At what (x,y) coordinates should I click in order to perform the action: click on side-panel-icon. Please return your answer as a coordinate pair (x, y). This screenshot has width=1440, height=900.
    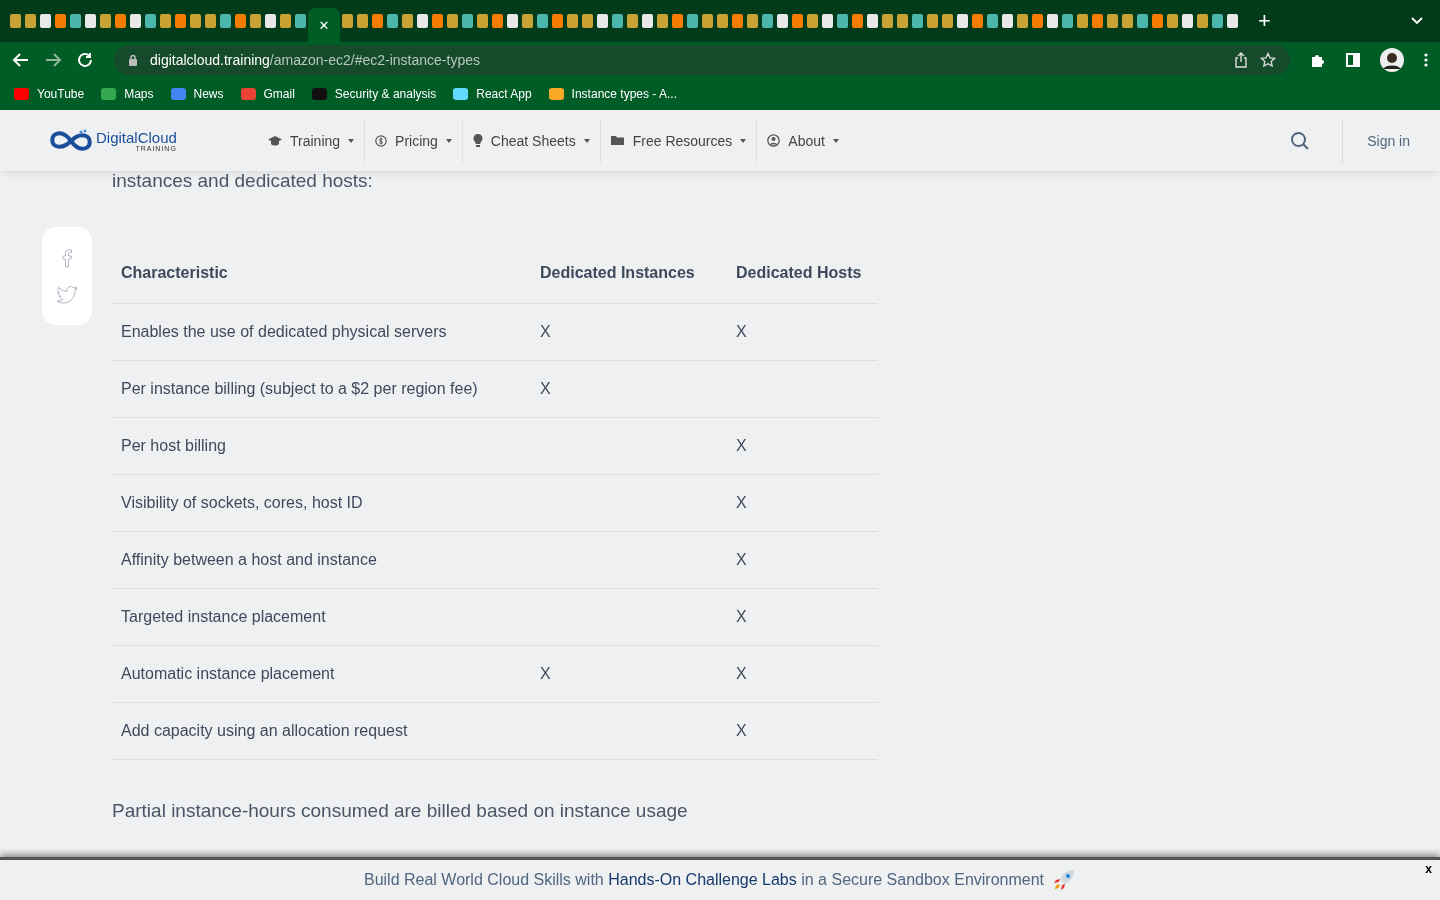
    Looking at the image, I should click on (1353, 60).